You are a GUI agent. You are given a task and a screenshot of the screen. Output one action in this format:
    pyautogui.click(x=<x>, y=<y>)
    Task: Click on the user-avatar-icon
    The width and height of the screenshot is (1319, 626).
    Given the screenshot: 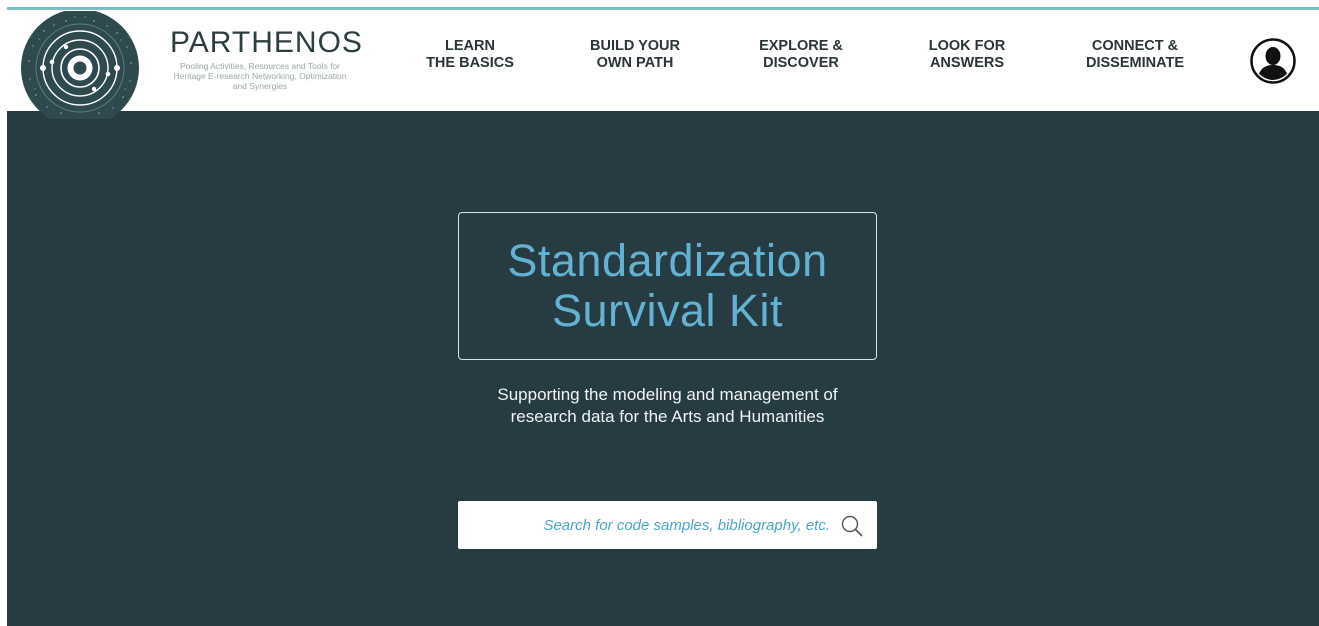 What is the action you would take?
    pyautogui.click(x=1273, y=61)
    